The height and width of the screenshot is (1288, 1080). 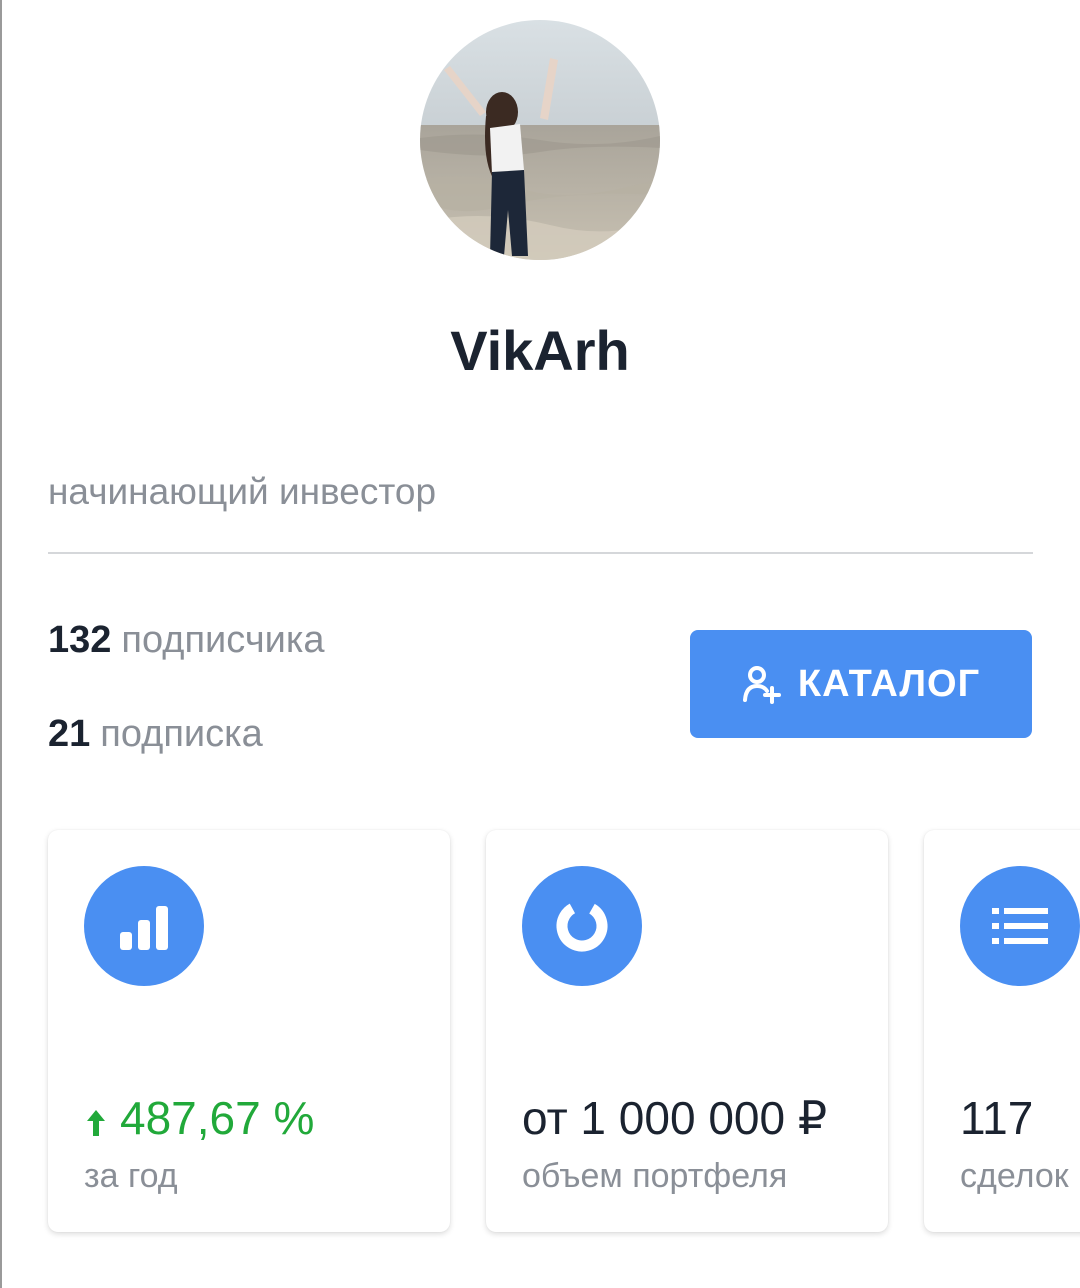 What do you see at coordinates (223, 640) in the screenshot?
I see `followers-label: подписчика` at bounding box center [223, 640].